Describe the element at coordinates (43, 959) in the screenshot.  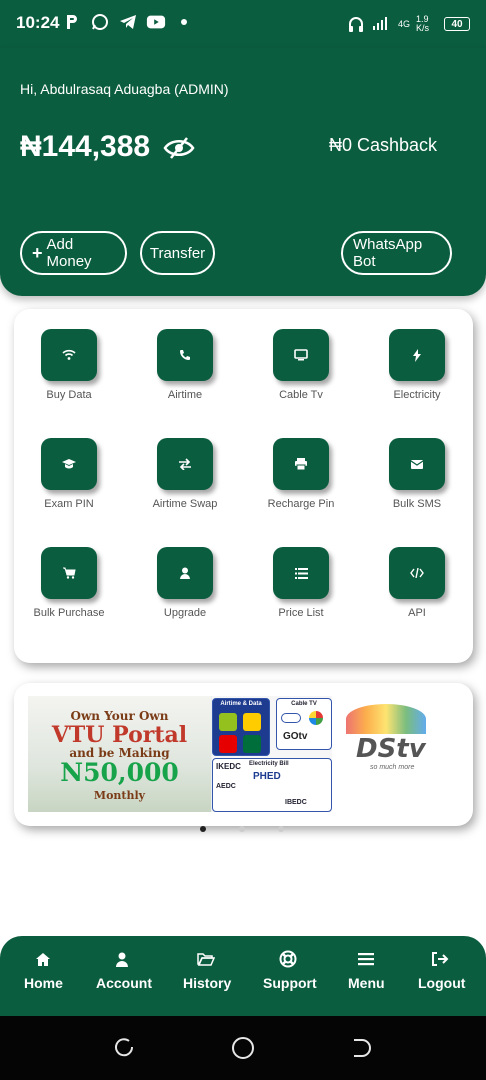
I see `home-icon` at that location.